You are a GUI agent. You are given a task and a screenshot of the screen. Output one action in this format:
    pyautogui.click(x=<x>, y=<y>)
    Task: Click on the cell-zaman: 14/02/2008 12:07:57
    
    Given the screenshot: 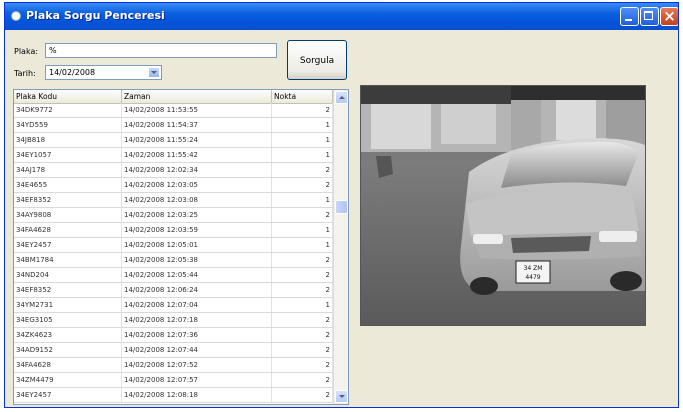 What is the action you would take?
    pyautogui.click(x=197, y=380)
    